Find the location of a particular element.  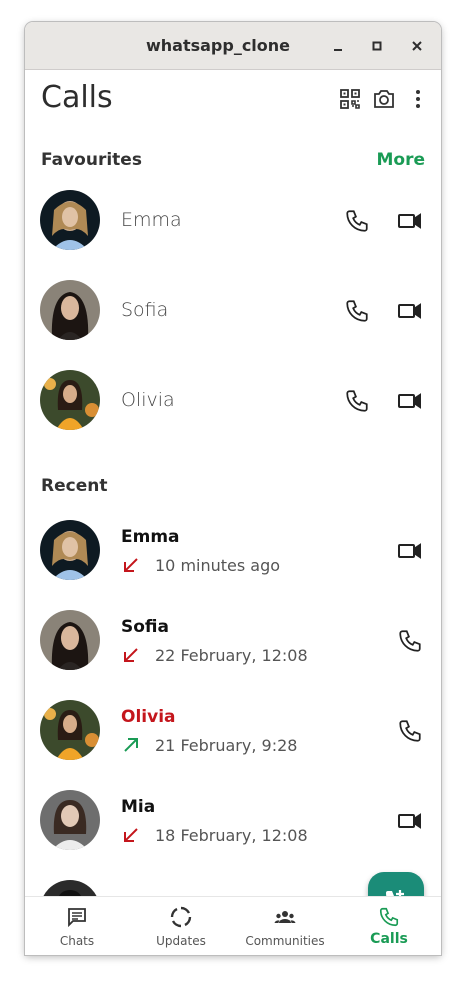

qr-code-icon is located at coordinates (350, 99).